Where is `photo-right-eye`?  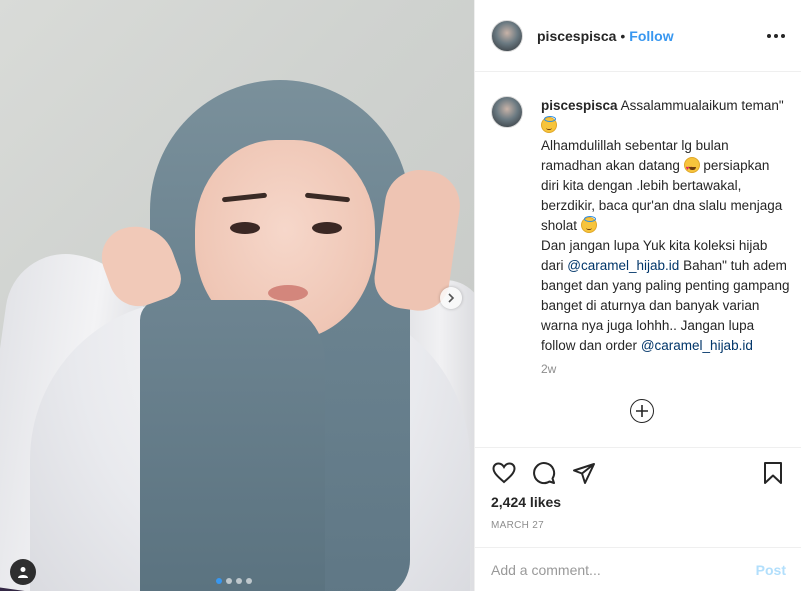 photo-right-eye is located at coordinates (327, 228).